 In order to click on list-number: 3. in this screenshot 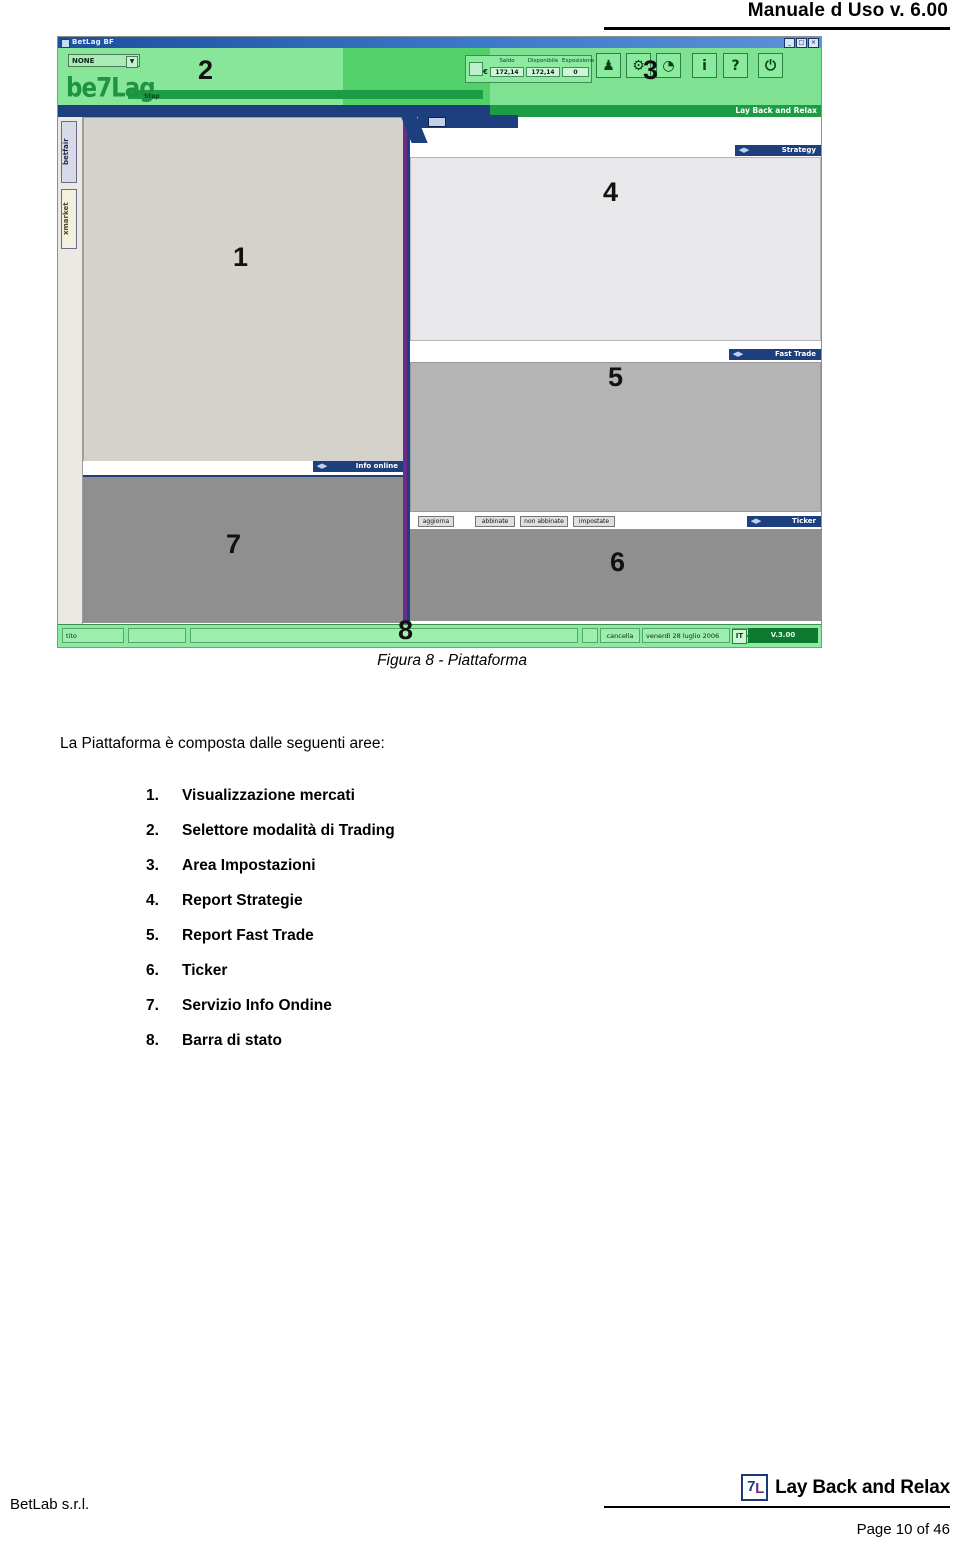, I will do `click(152, 865)`.